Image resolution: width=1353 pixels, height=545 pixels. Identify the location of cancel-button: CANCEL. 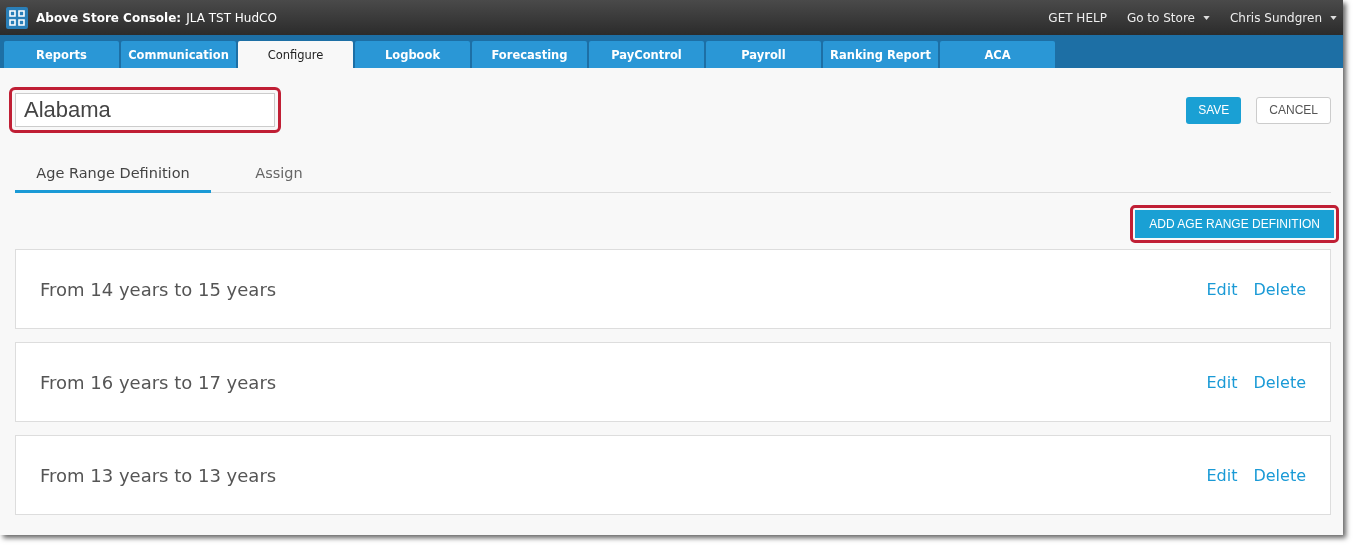
(1293, 110).